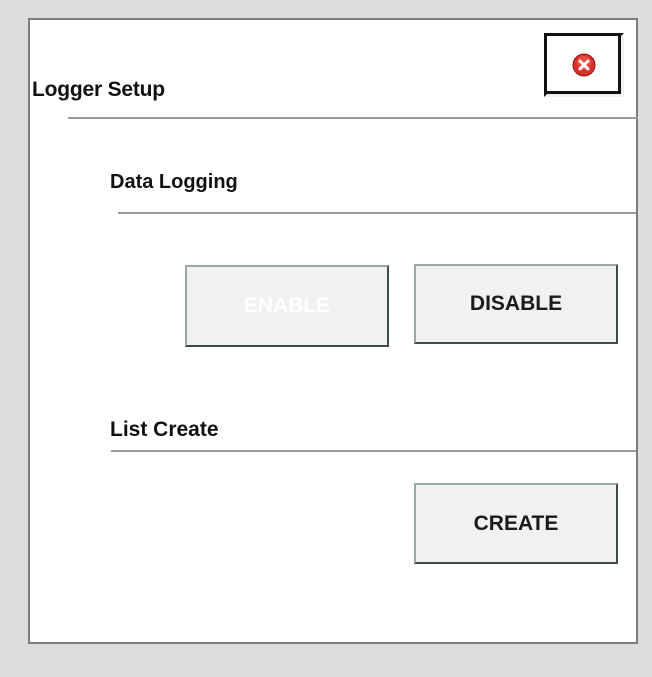 This screenshot has height=677, width=652. Describe the element at coordinates (373, 451) in the screenshot. I see `list-create-divider` at that location.